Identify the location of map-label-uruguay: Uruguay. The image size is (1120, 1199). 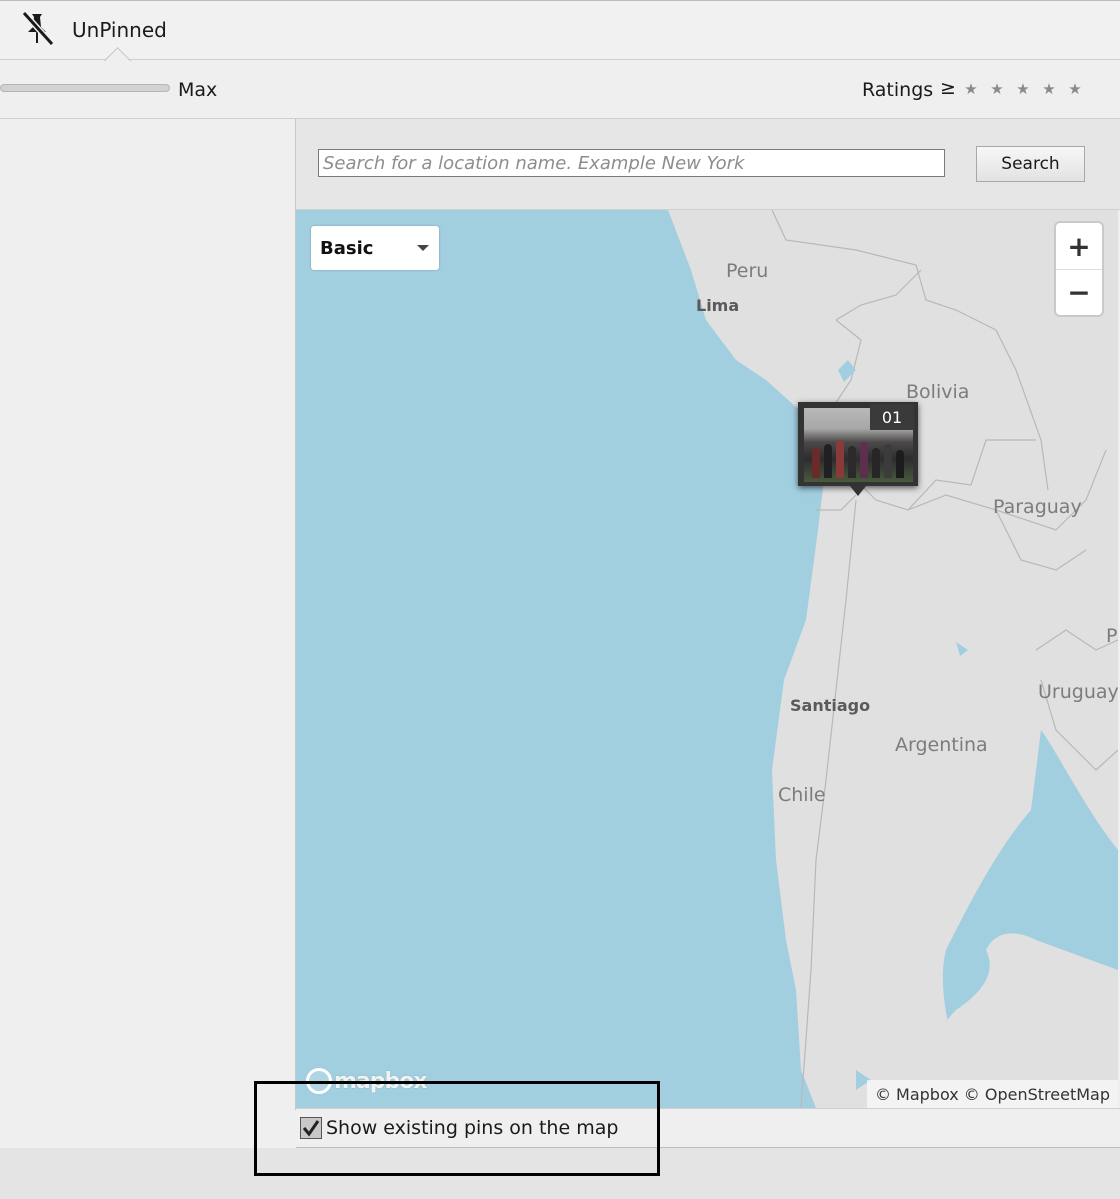
(1078, 692).